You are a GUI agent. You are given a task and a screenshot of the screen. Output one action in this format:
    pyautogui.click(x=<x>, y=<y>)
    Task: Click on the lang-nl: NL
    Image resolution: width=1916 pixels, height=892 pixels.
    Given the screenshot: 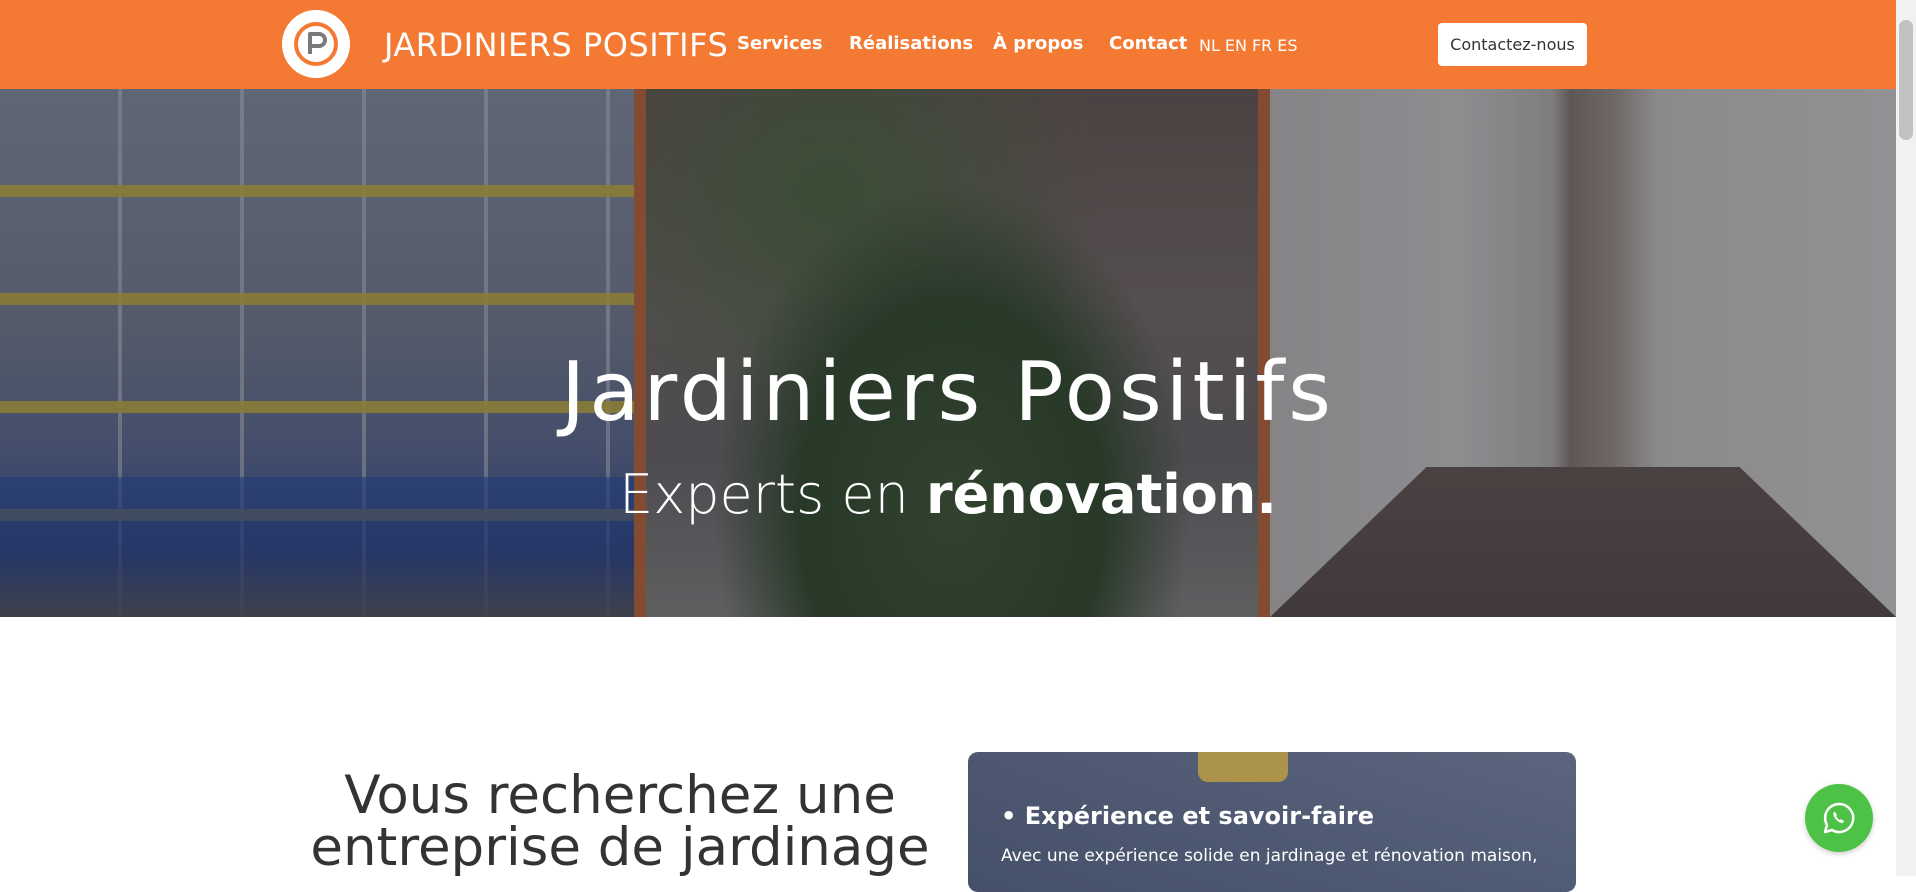 What is the action you would take?
    pyautogui.click(x=1209, y=45)
    